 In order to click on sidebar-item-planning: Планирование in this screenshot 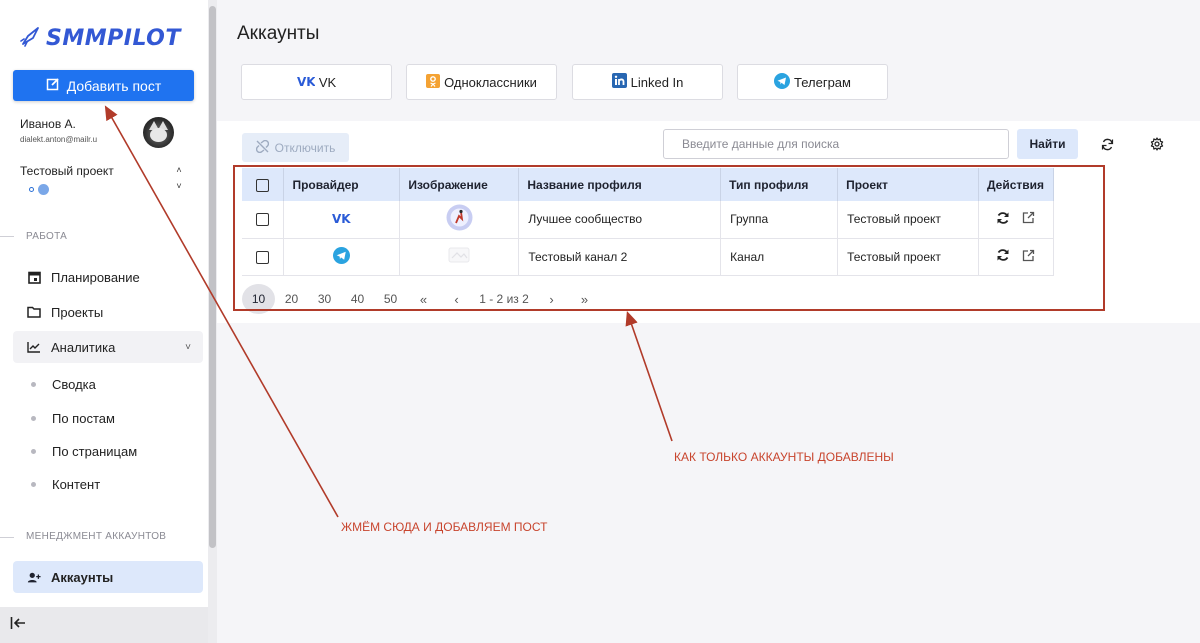, I will do `click(108, 277)`.